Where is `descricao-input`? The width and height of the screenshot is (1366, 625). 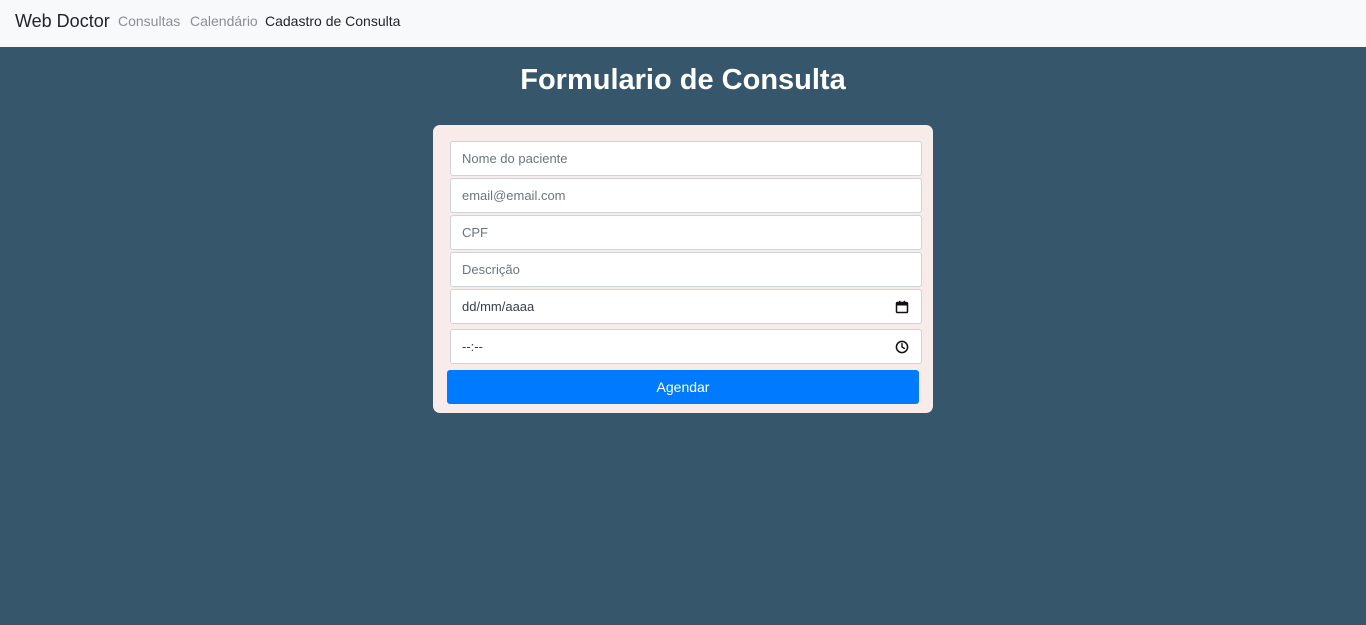 descricao-input is located at coordinates (686, 269).